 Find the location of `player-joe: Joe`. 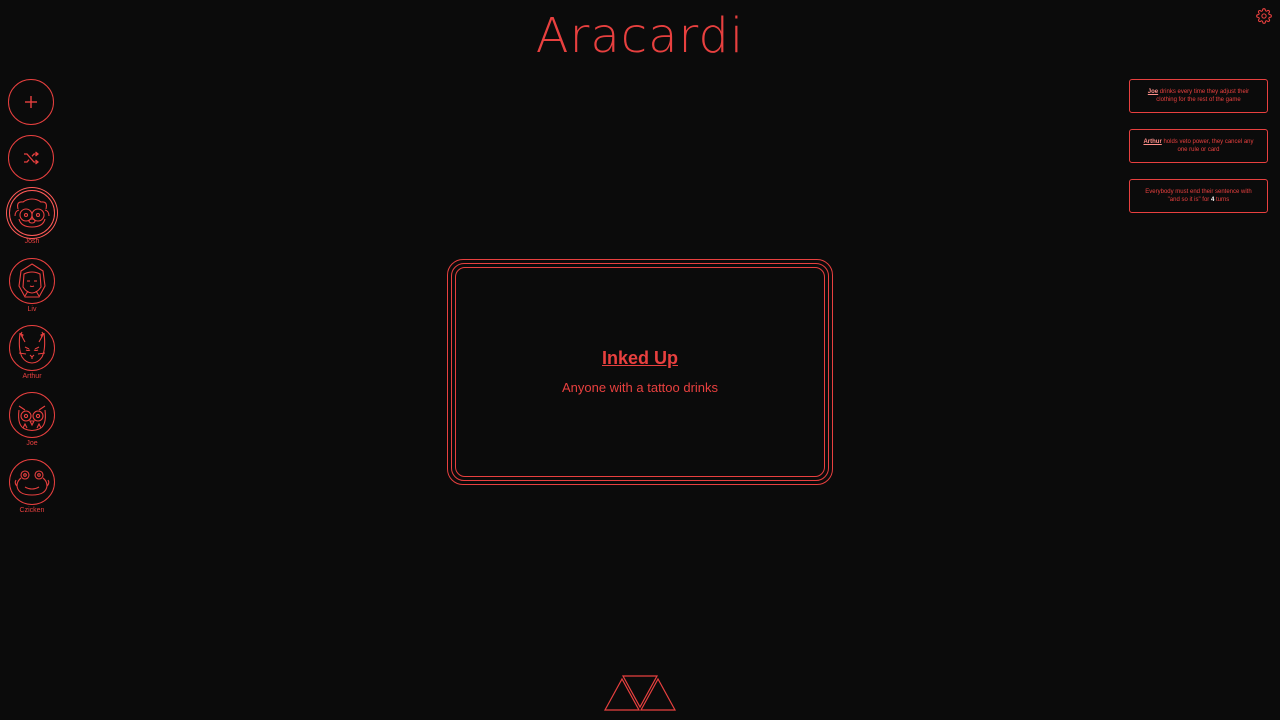

player-joe: Joe is located at coordinates (32, 419).